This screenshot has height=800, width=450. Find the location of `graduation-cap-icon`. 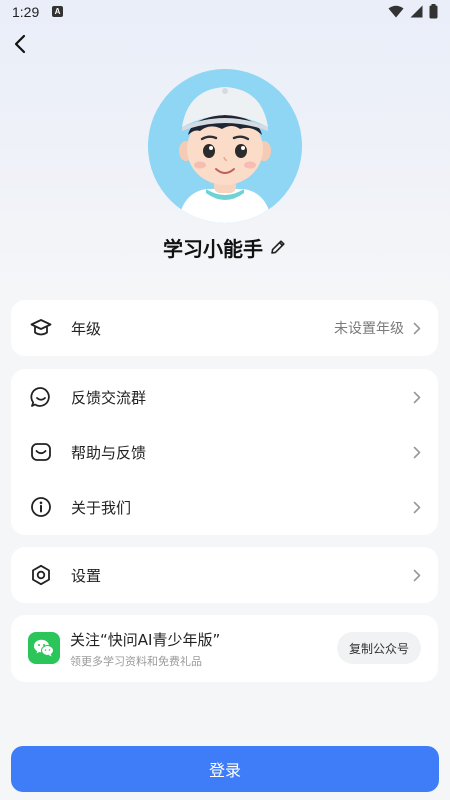

graduation-cap-icon is located at coordinates (41, 328).